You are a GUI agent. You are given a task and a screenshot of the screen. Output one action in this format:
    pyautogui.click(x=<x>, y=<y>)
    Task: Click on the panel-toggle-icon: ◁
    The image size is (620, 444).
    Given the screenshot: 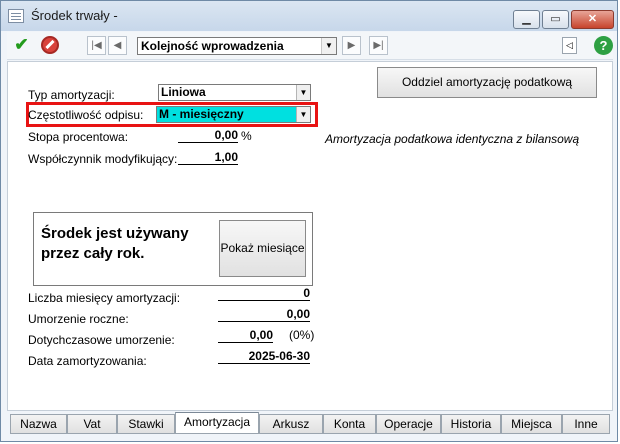 What is the action you would take?
    pyautogui.click(x=569, y=45)
    